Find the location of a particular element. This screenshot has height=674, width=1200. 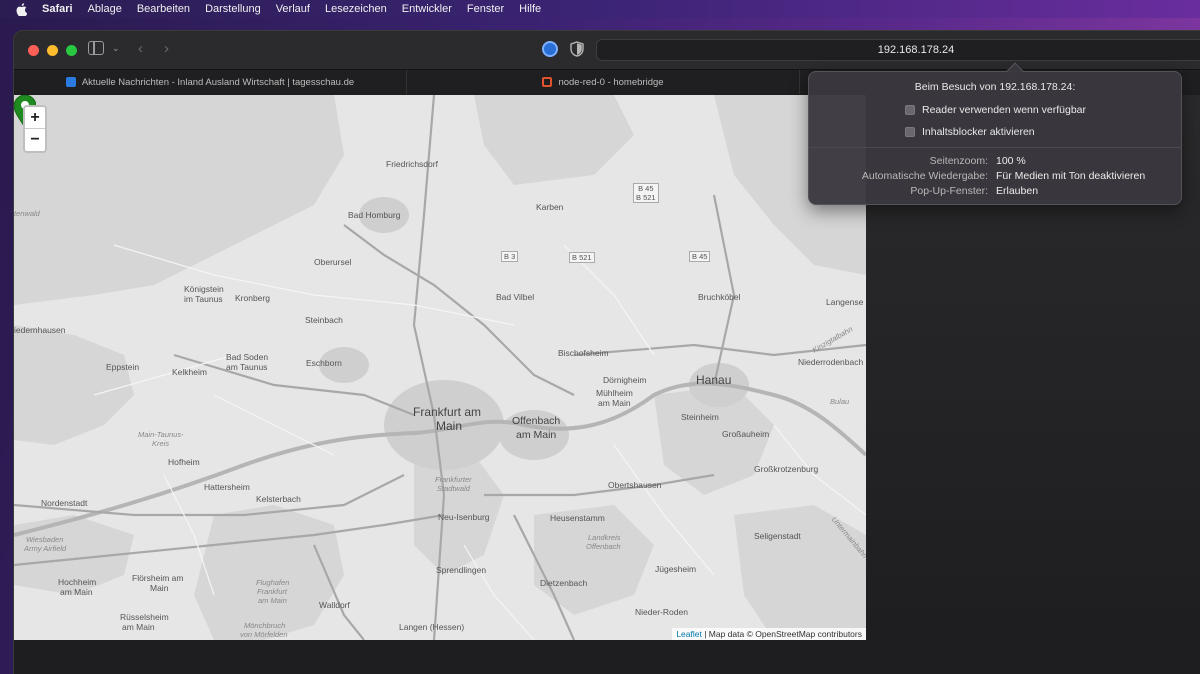

attribution-text: | Map data © OpenStreetMap contributors is located at coordinates (781, 634).